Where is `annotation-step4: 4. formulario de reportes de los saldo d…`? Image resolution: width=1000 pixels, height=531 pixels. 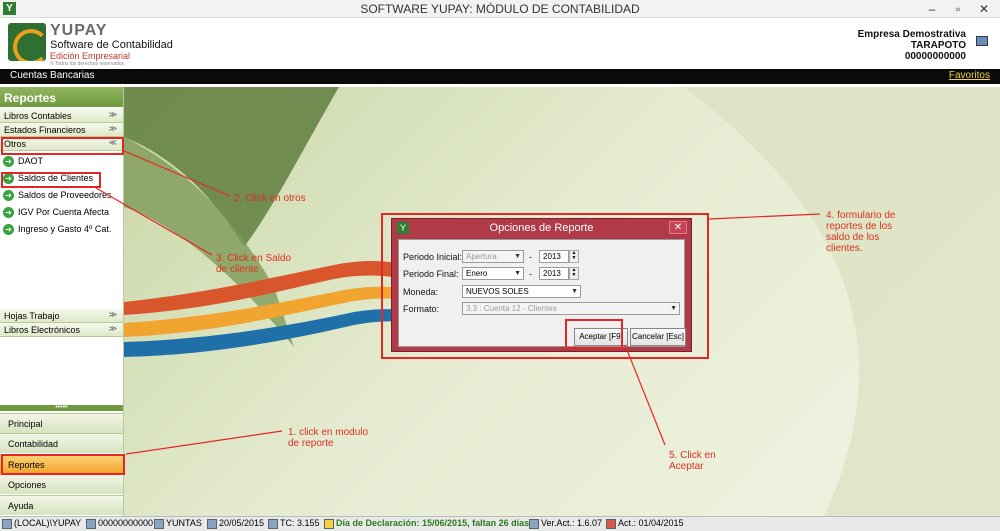
annotation-step4: 4. formulario de reportes de los saldo d… is located at coordinates (860, 232).